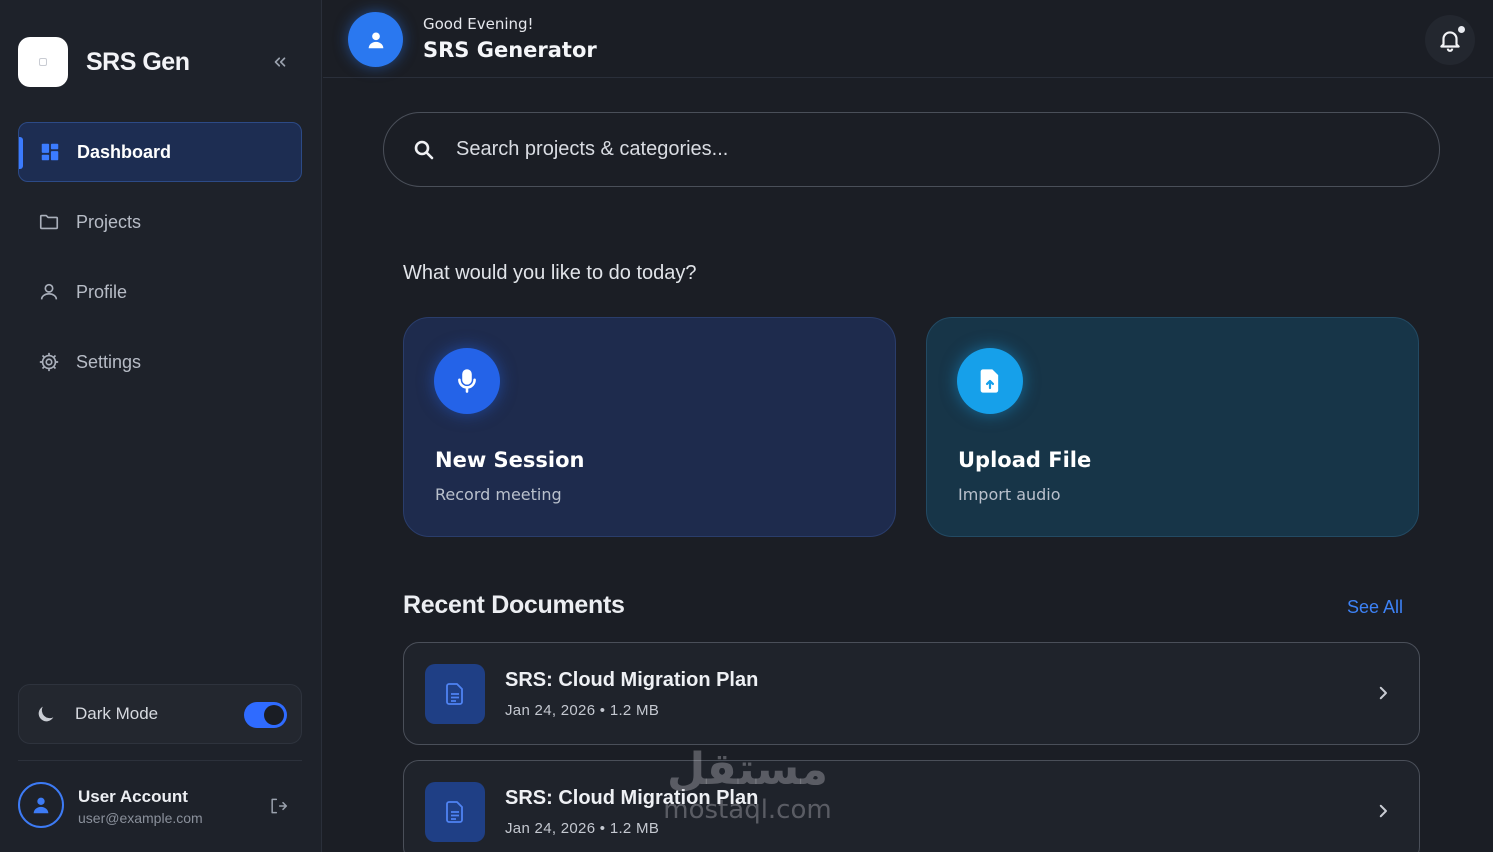  What do you see at coordinates (265, 715) in the screenshot?
I see `dark-mode-toggle` at bounding box center [265, 715].